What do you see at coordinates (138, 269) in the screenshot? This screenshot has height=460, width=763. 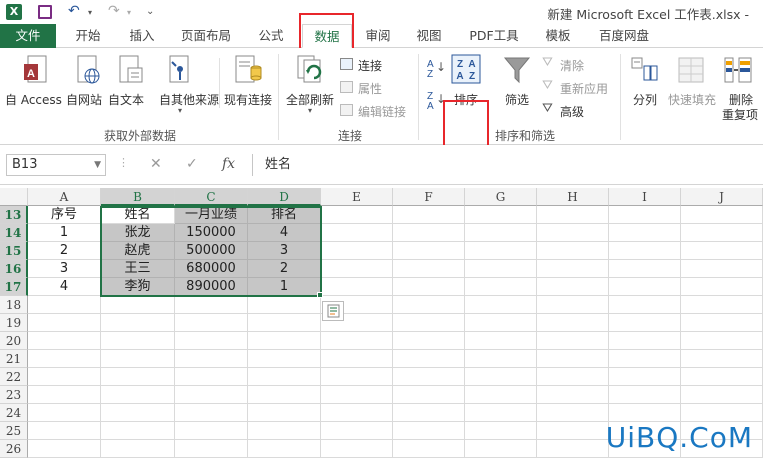 I see `cell: 王三` at bounding box center [138, 269].